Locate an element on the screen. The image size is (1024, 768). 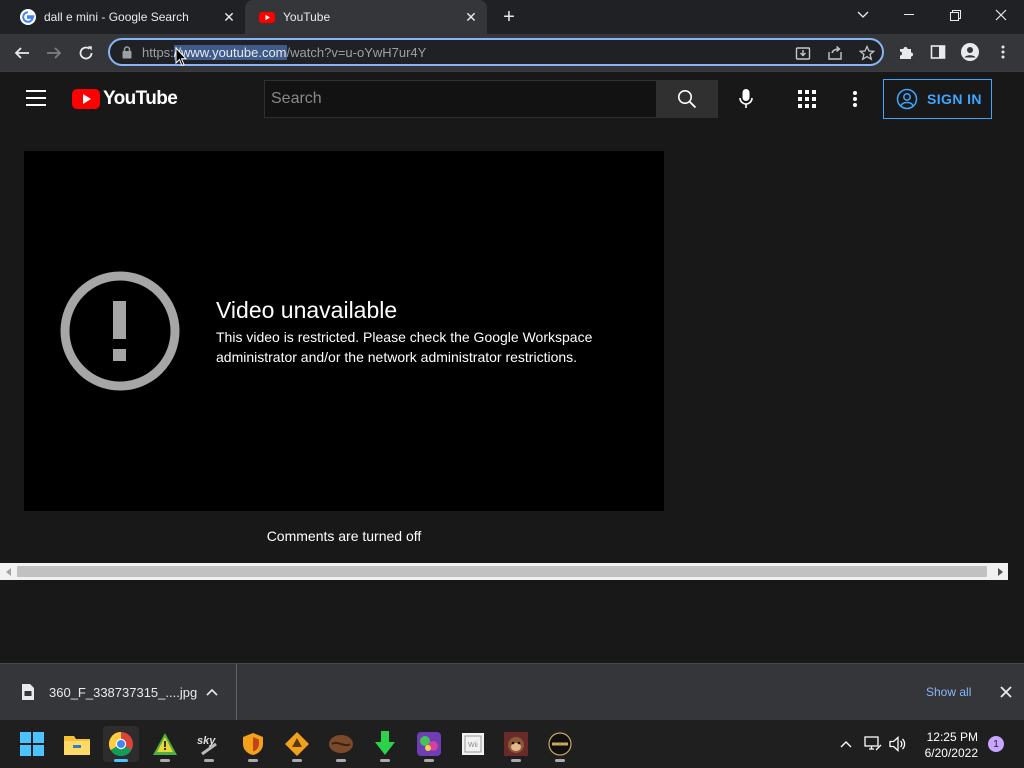
settings-more-button is located at coordinates (855, 99).